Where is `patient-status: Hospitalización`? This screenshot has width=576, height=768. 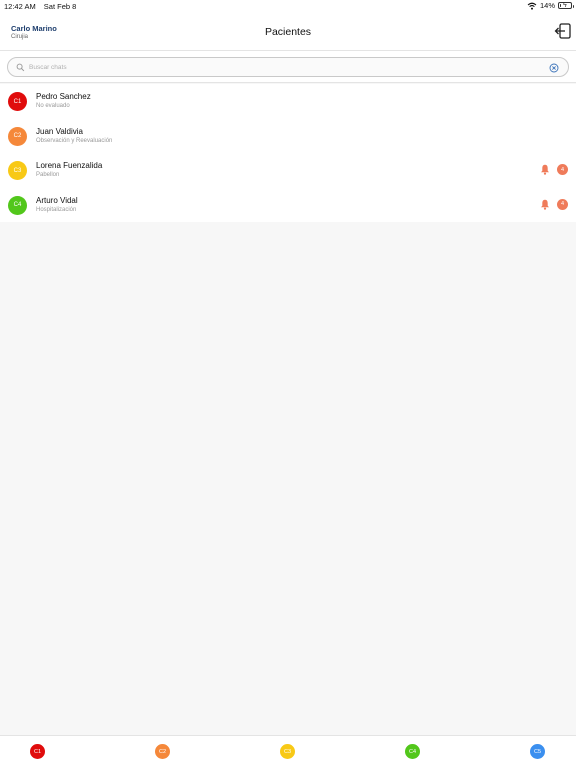 patient-status: Hospitalización is located at coordinates (56, 209).